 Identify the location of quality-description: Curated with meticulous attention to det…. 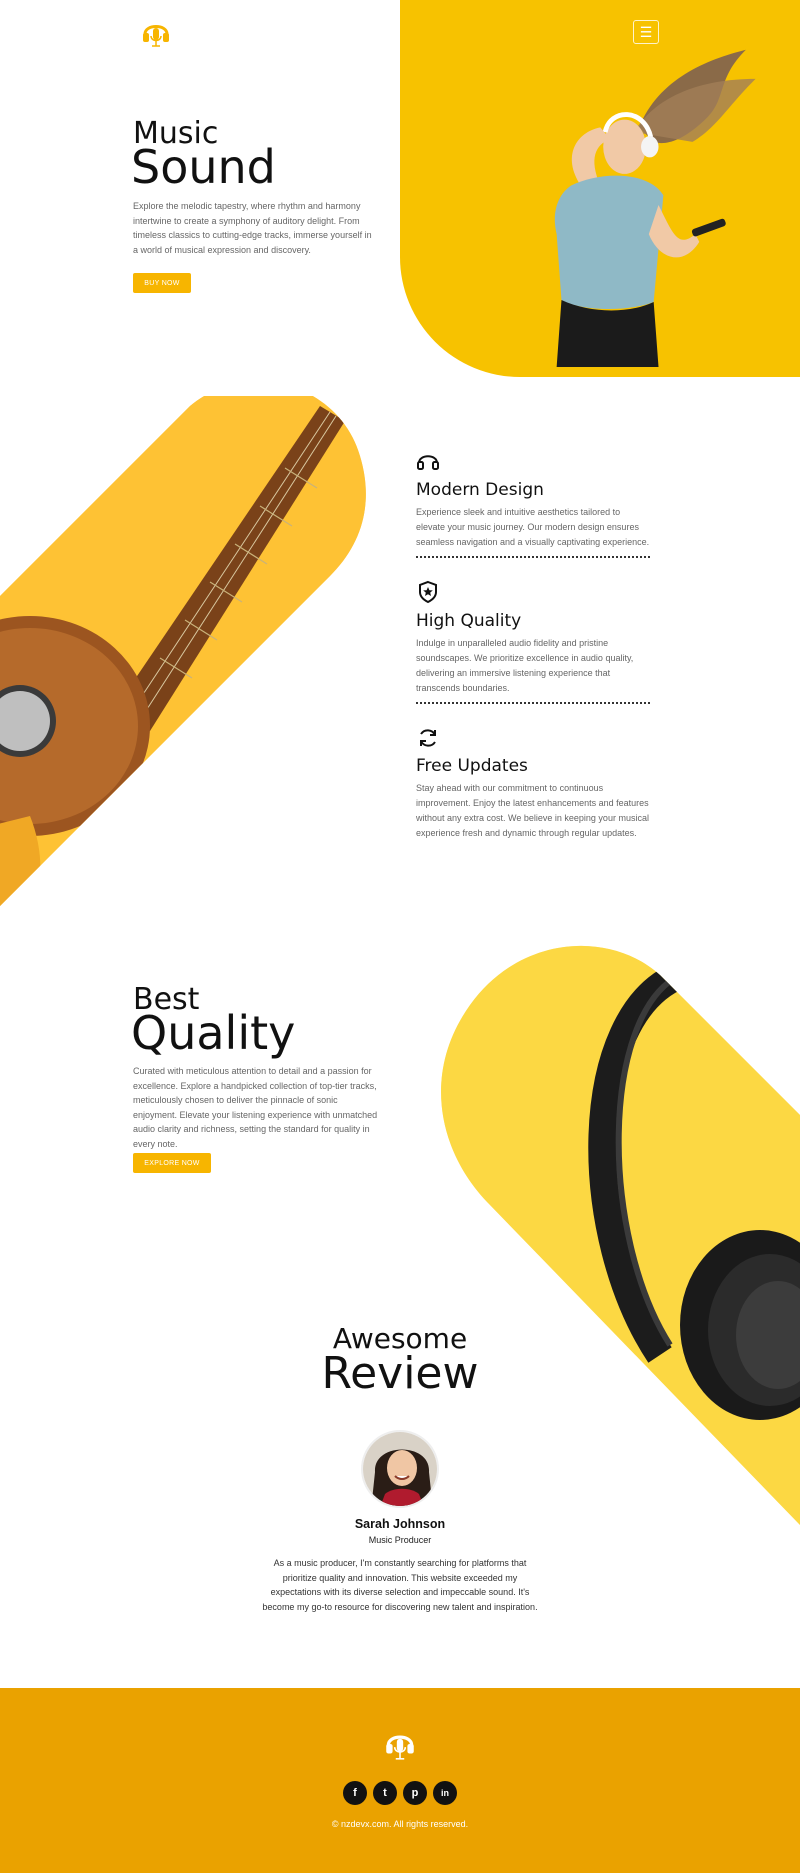
(255, 1107).